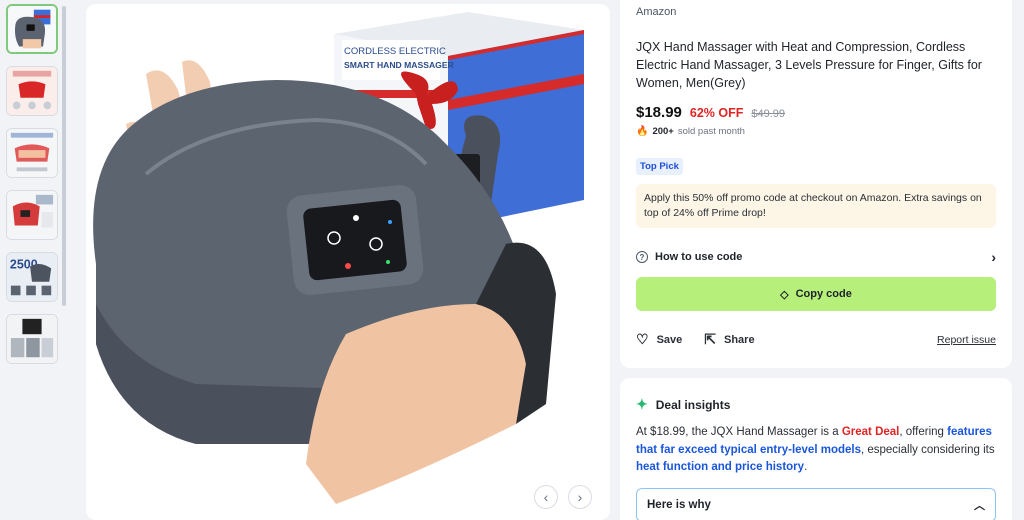 Image resolution: width=1024 pixels, height=520 pixels. What do you see at coordinates (823, 294) in the screenshot?
I see `copy-code-label: Copy code` at bounding box center [823, 294].